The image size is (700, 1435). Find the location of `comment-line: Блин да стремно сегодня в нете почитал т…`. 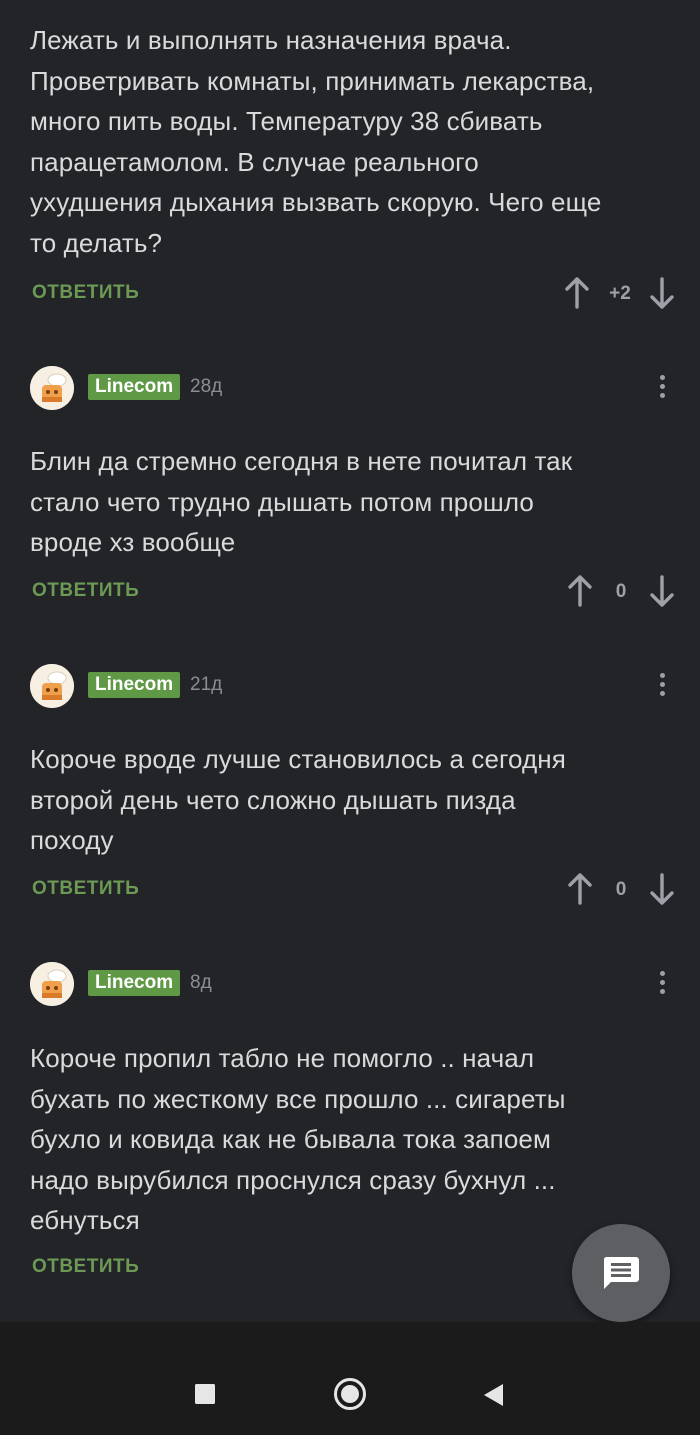

comment-line: Блин да стремно сегодня в нете почитал т… is located at coordinates (301, 461).